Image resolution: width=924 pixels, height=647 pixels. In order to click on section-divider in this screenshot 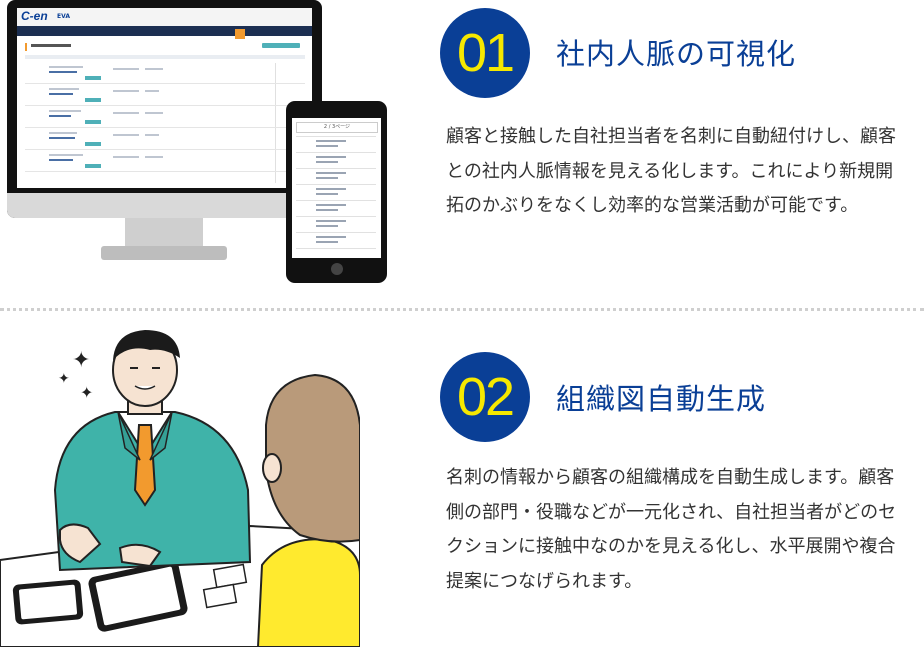, I will do `click(462, 309)`.